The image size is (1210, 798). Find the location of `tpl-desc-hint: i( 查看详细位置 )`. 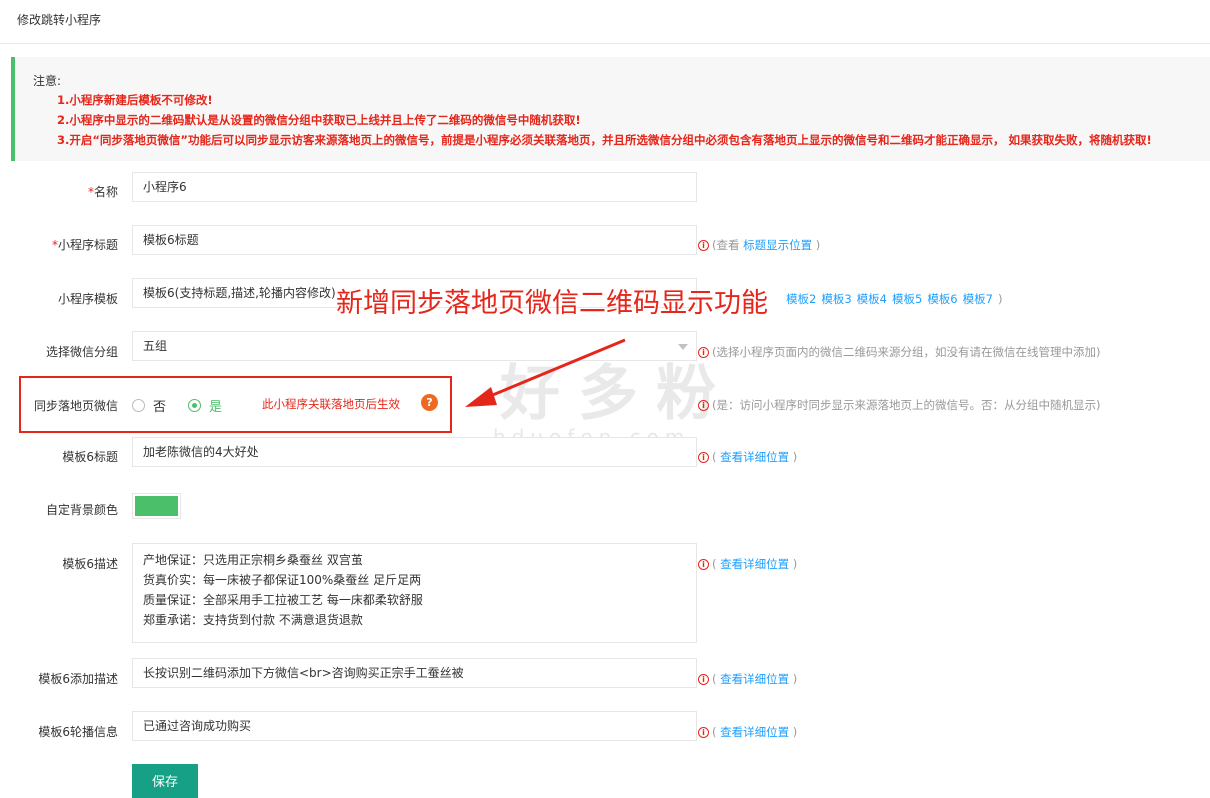

tpl-desc-hint: i( 查看详细位置 ) is located at coordinates (747, 564).